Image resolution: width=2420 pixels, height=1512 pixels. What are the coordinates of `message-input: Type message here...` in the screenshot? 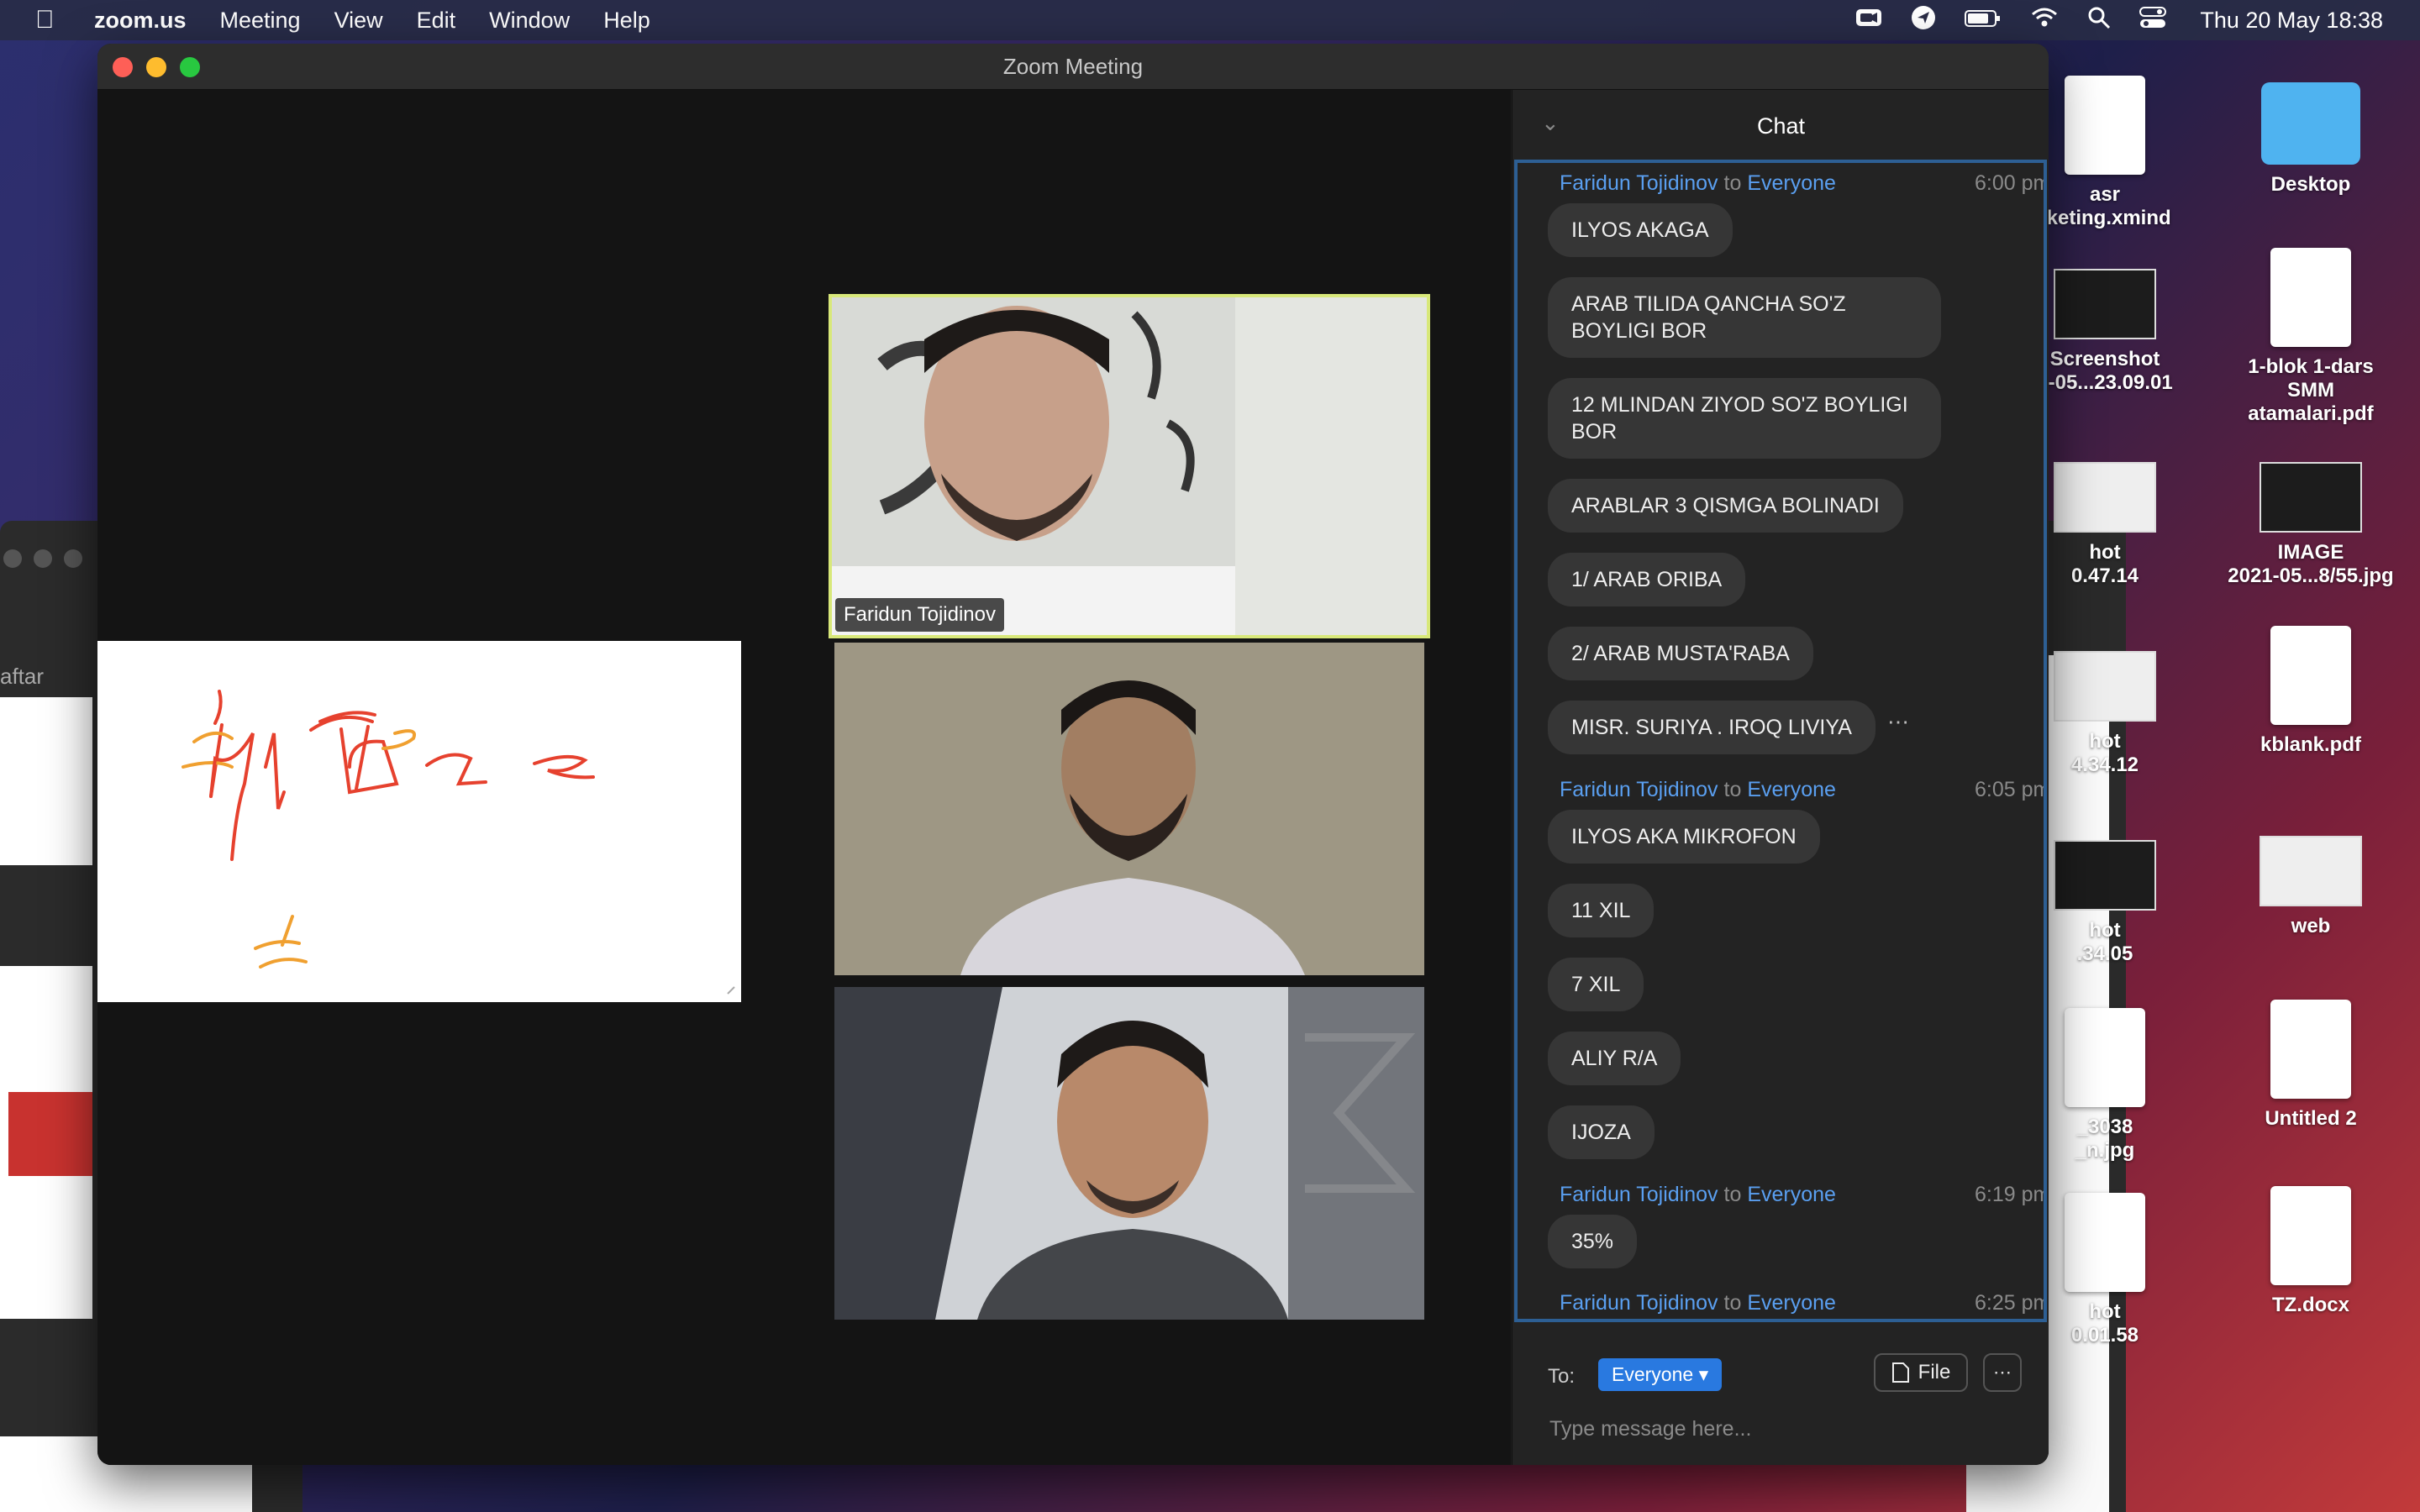 It's located at (1650, 1429).